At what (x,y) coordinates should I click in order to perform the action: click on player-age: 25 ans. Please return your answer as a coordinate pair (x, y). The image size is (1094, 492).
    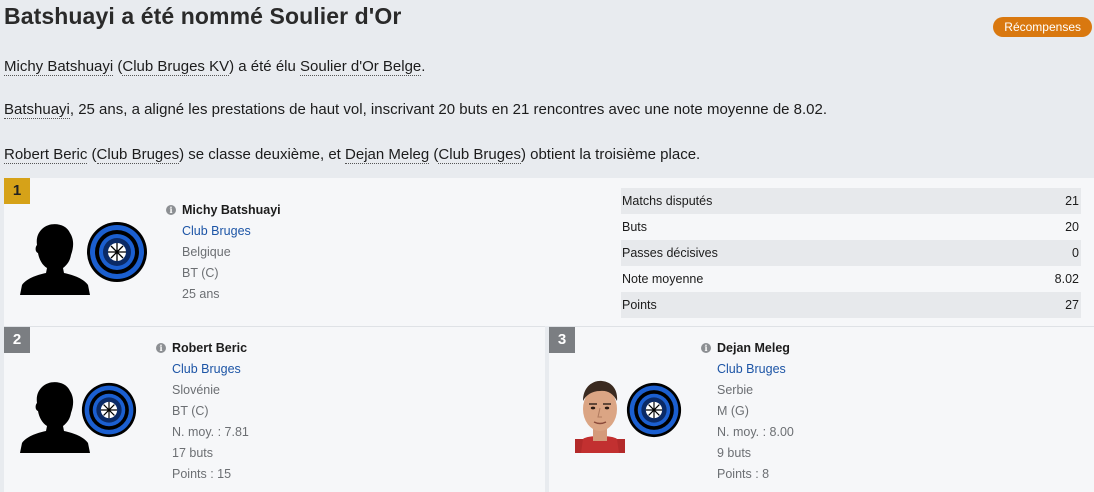
    Looking at the image, I should click on (201, 294).